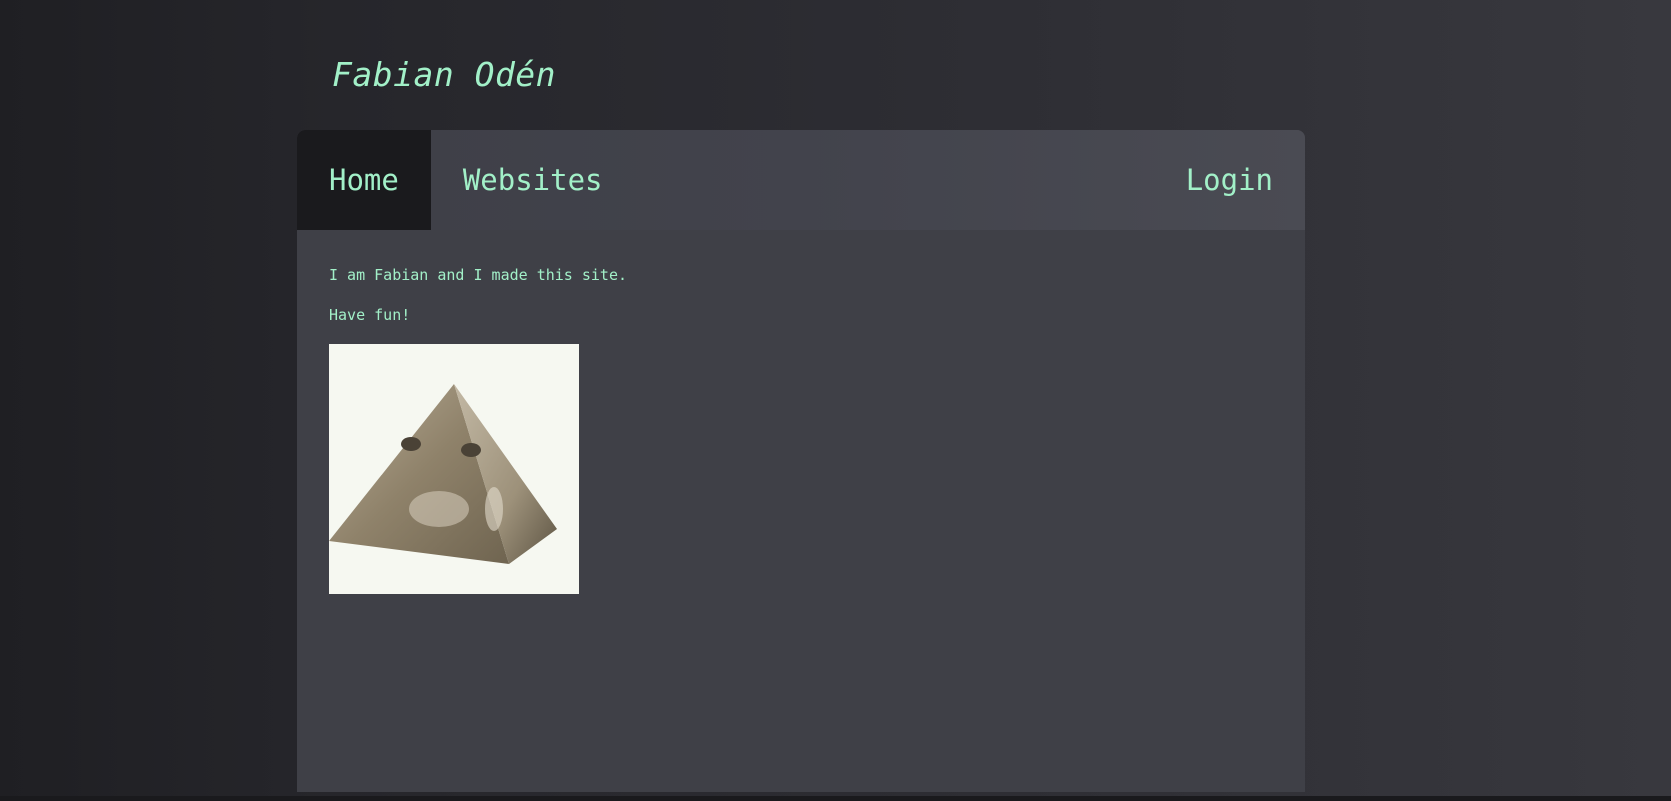 This screenshot has height=801, width=1671. Describe the element at coordinates (801, 180) in the screenshot. I see `top-nav: Home Websites Login` at that location.